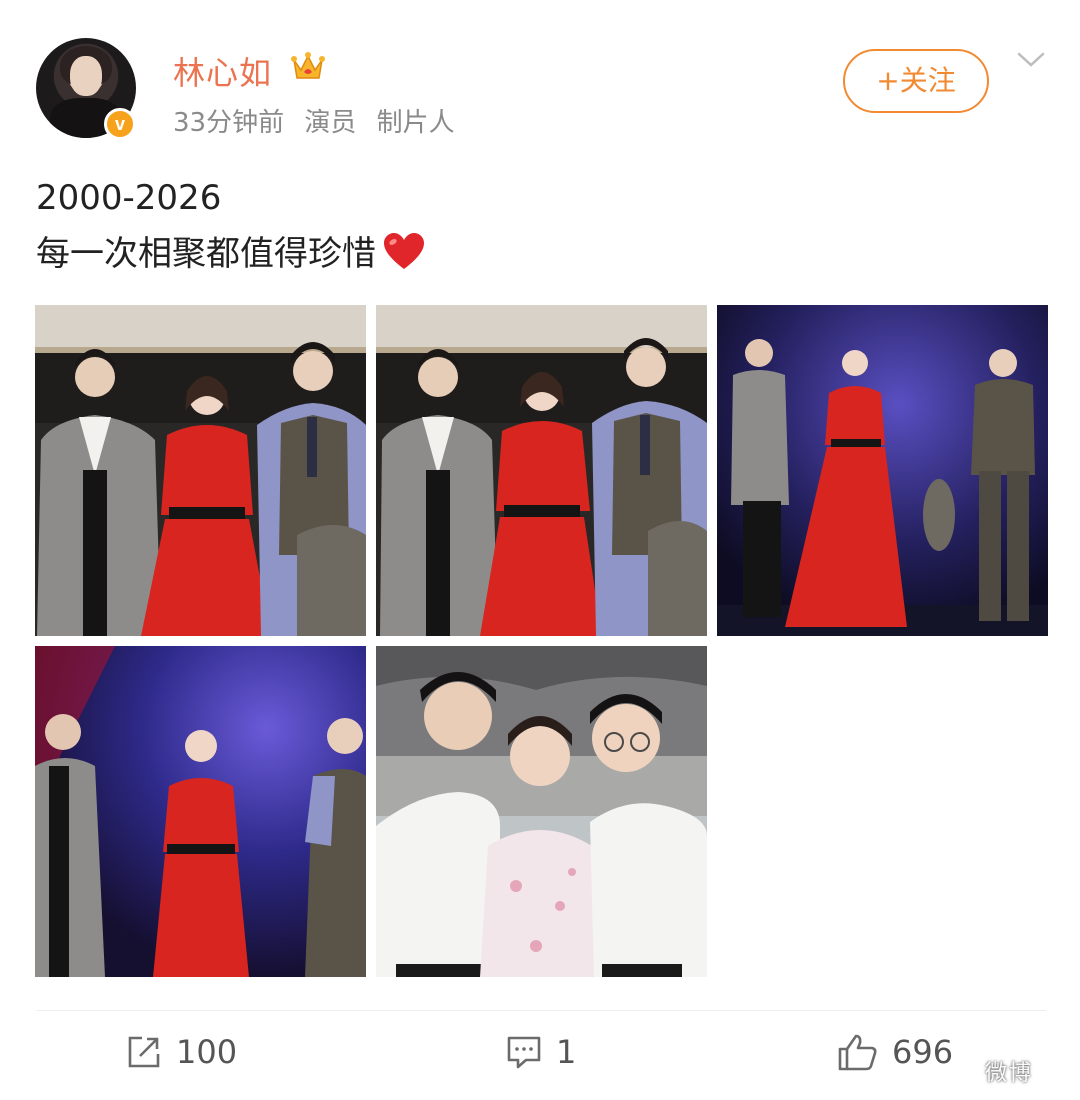 Image resolution: width=1080 pixels, height=1100 pixels. Describe the element at coordinates (229, 123) in the screenshot. I see `post-time: 33分钟前` at that location.